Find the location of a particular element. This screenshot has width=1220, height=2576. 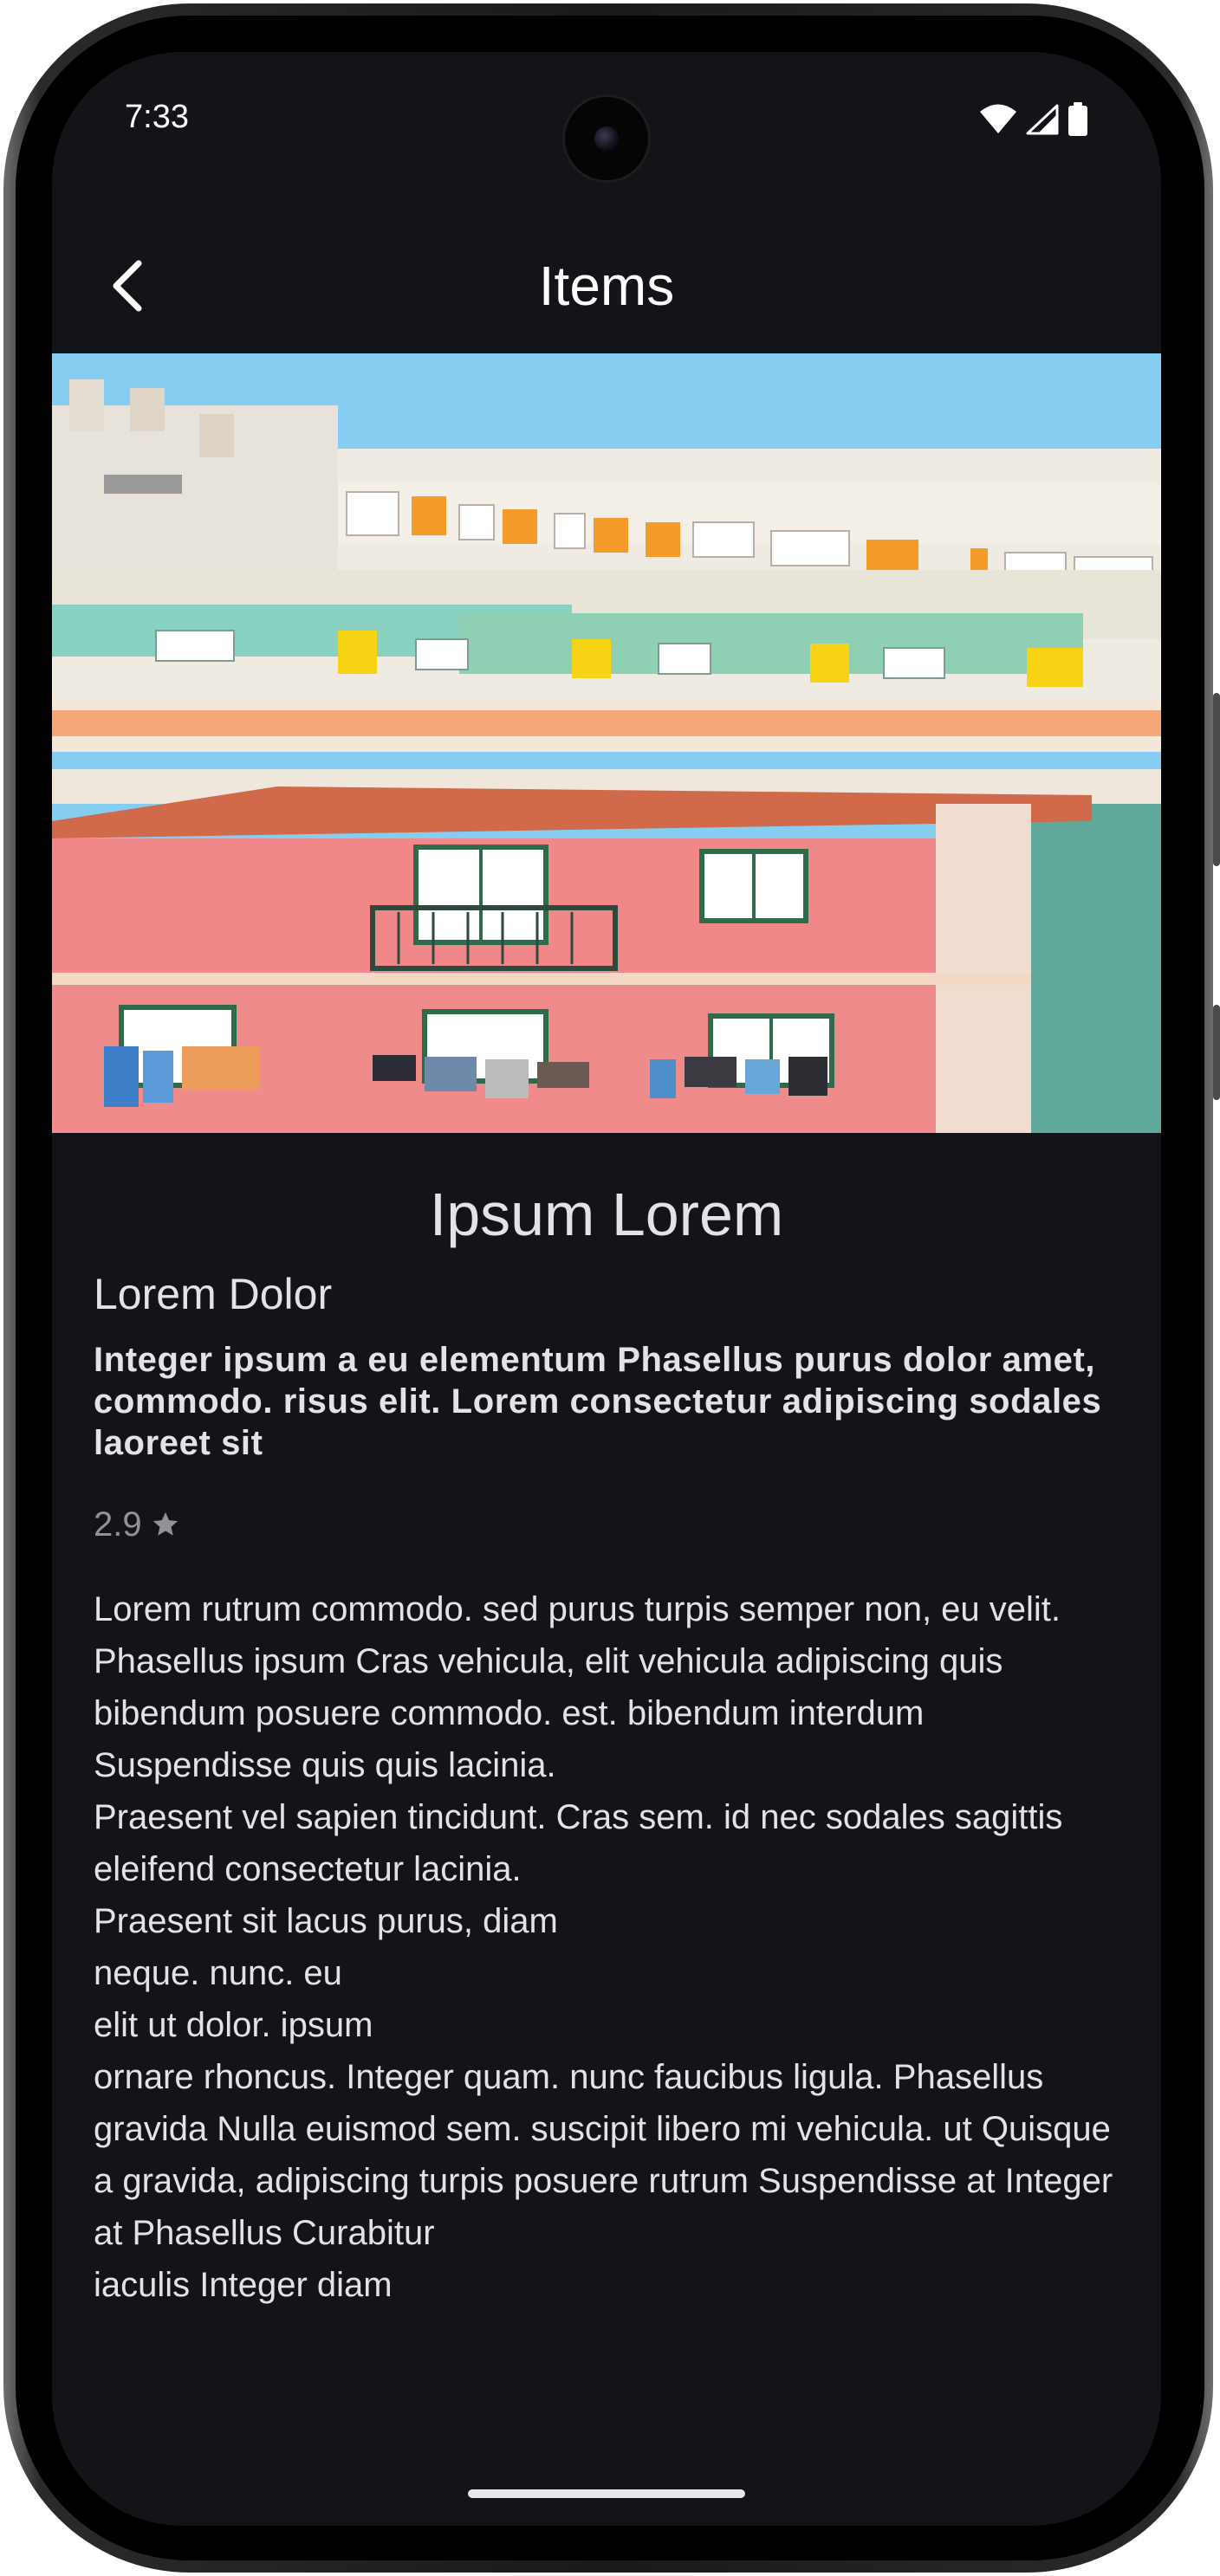

front-camera is located at coordinates (606, 138).